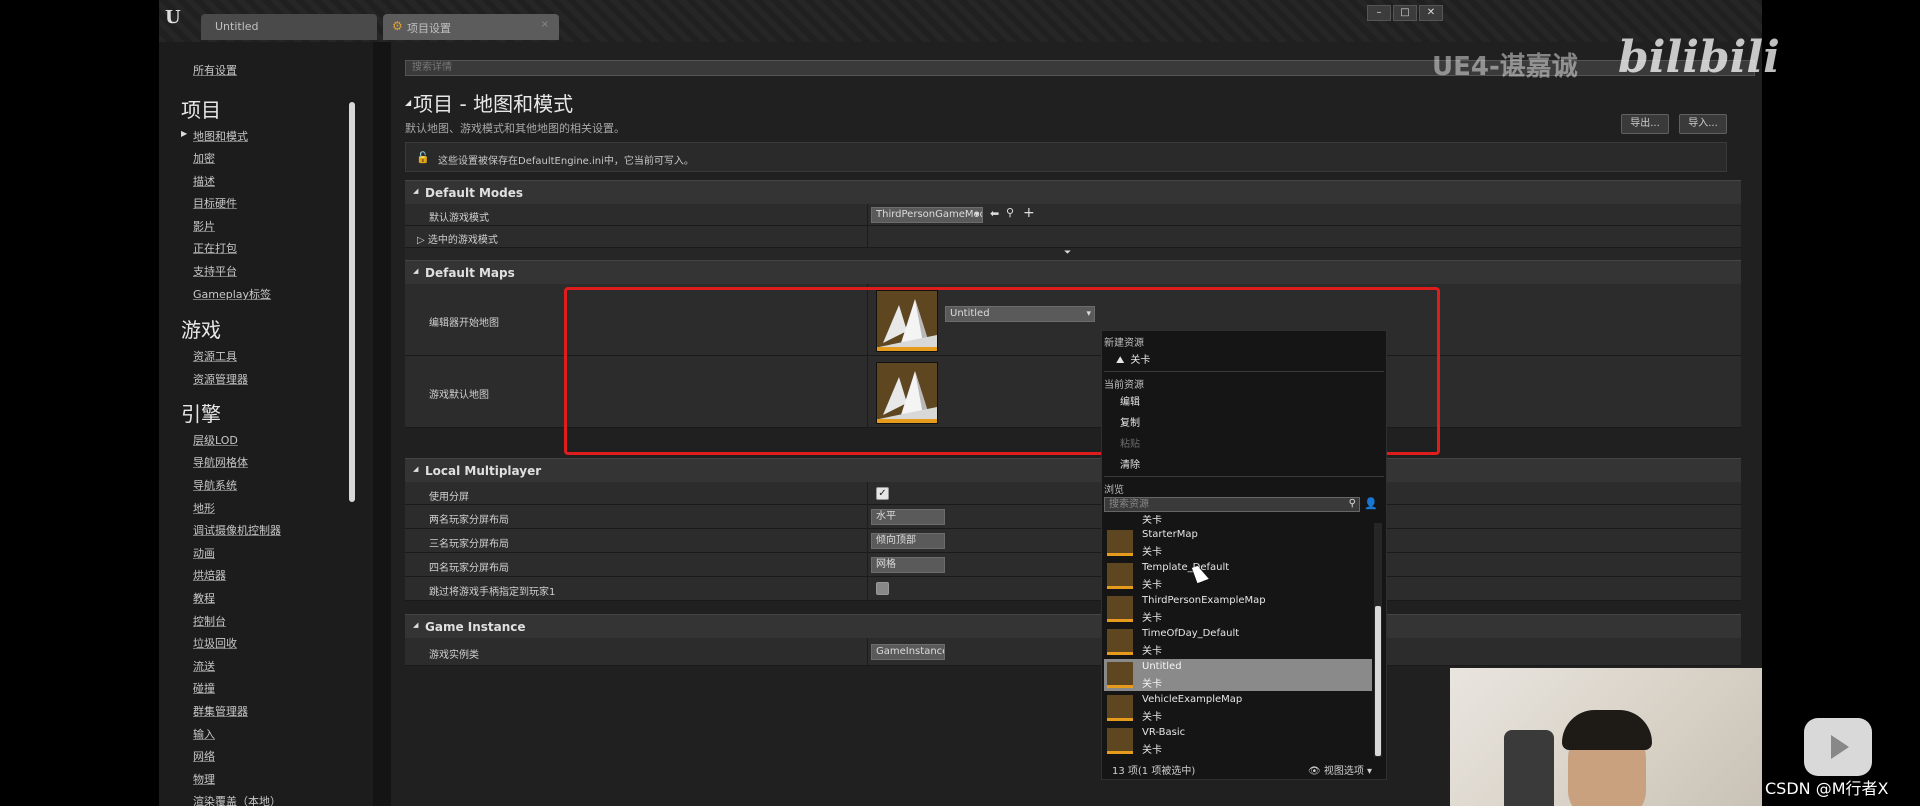 This screenshot has height=806, width=1920. Describe the element at coordinates (457, 238) in the screenshot. I see `selected-game-mode-label: ▷ 选中的游戏模式` at that location.